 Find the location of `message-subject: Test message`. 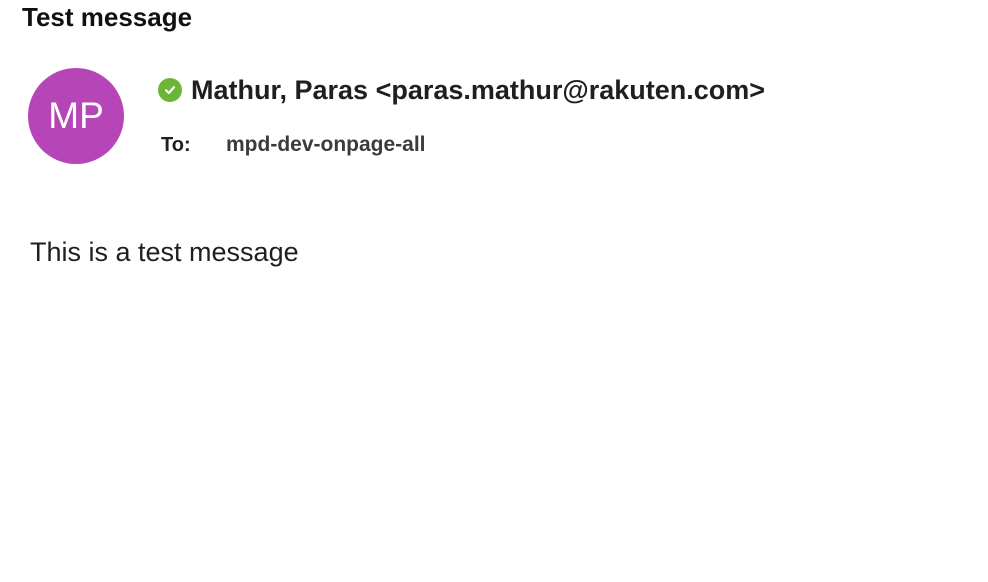

message-subject: Test message is located at coordinates (107, 17).